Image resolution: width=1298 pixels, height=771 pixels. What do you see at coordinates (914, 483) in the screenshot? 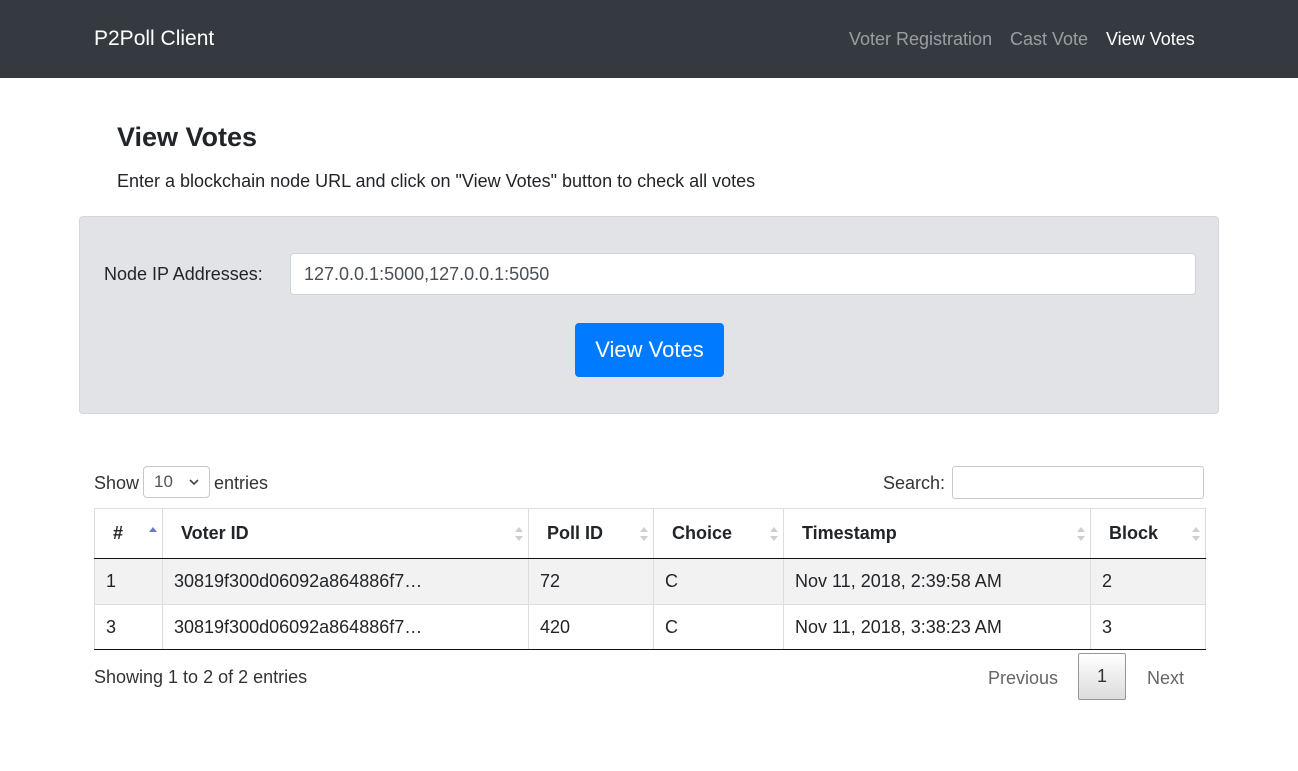
I see `search-label: Search:` at bounding box center [914, 483].